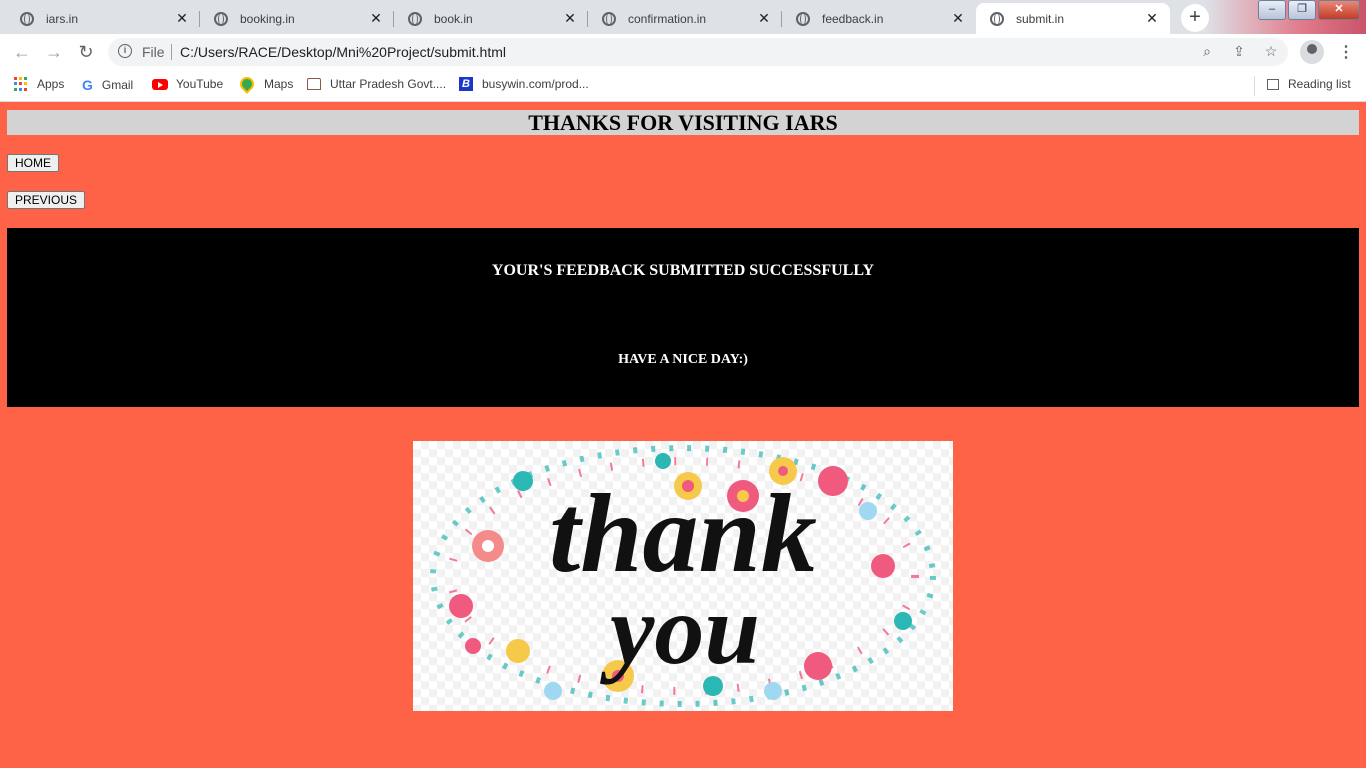 The image size is (1366, 768). I want to click on reading-list-label: Reading list, so click(1319, 84).